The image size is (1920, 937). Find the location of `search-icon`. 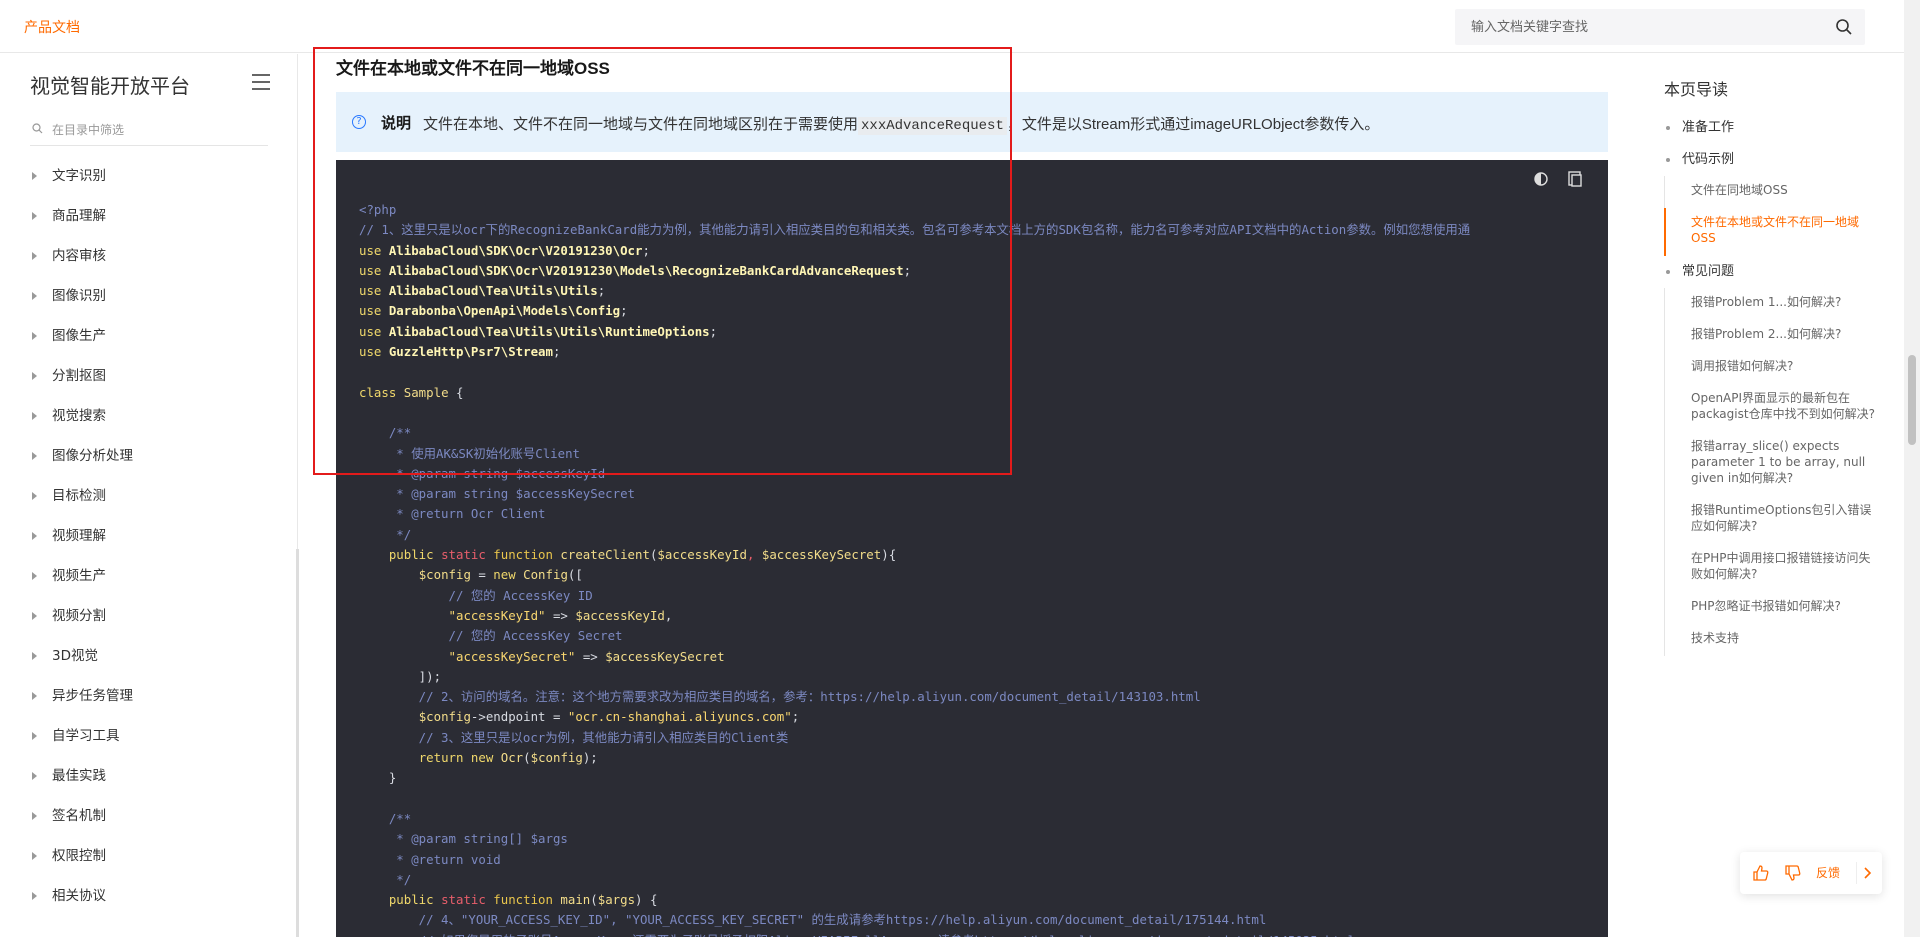

search-icon is located at coordinates (1844, 27).